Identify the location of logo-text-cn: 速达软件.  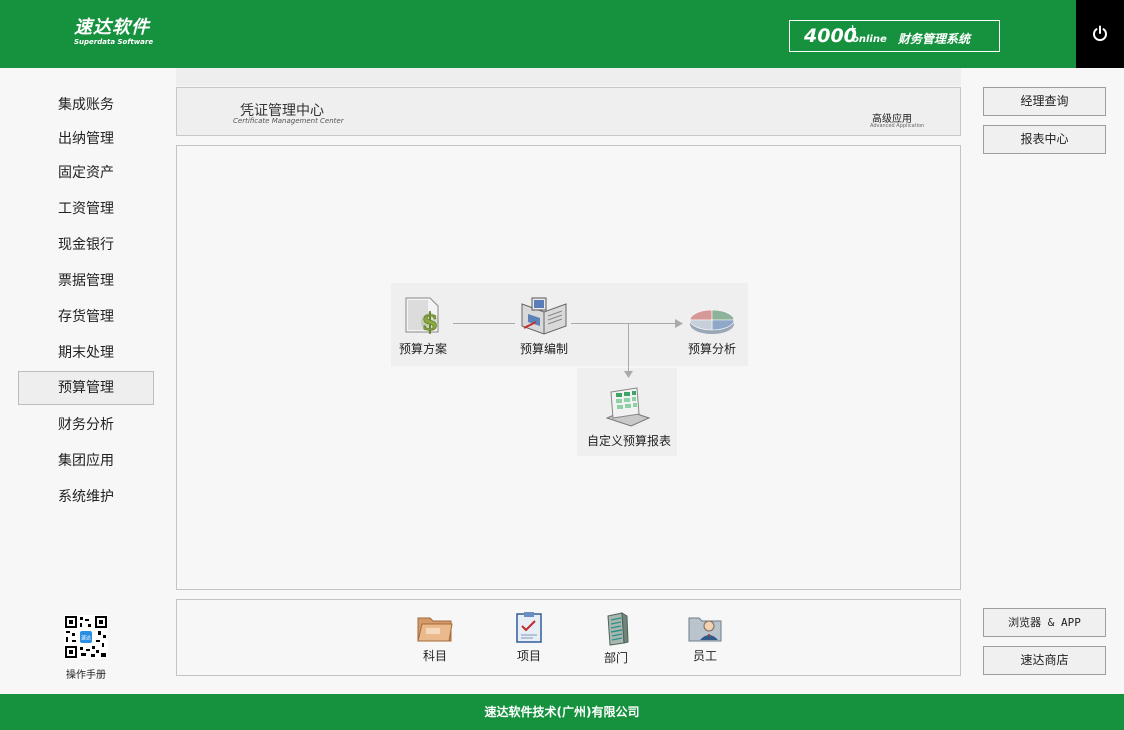
(112, 27).